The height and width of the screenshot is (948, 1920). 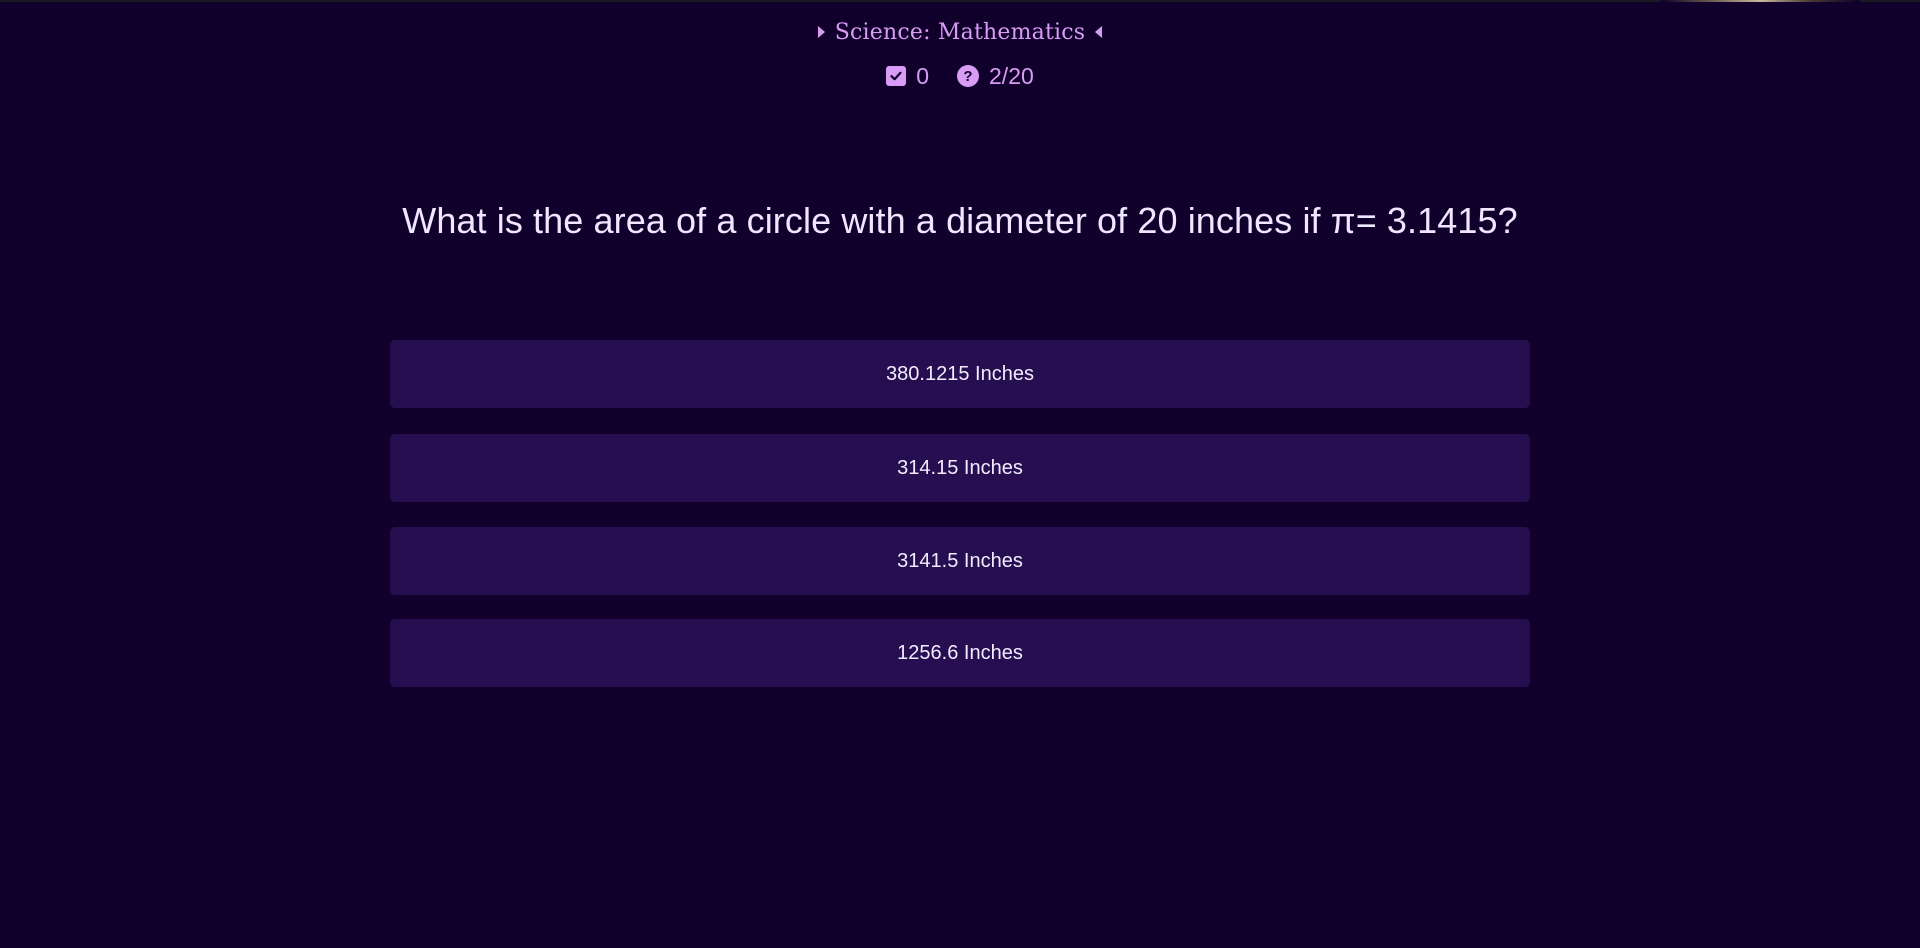 I want to click on quiz-stats: 0 ? 2/20, so click(x=960, y=76).